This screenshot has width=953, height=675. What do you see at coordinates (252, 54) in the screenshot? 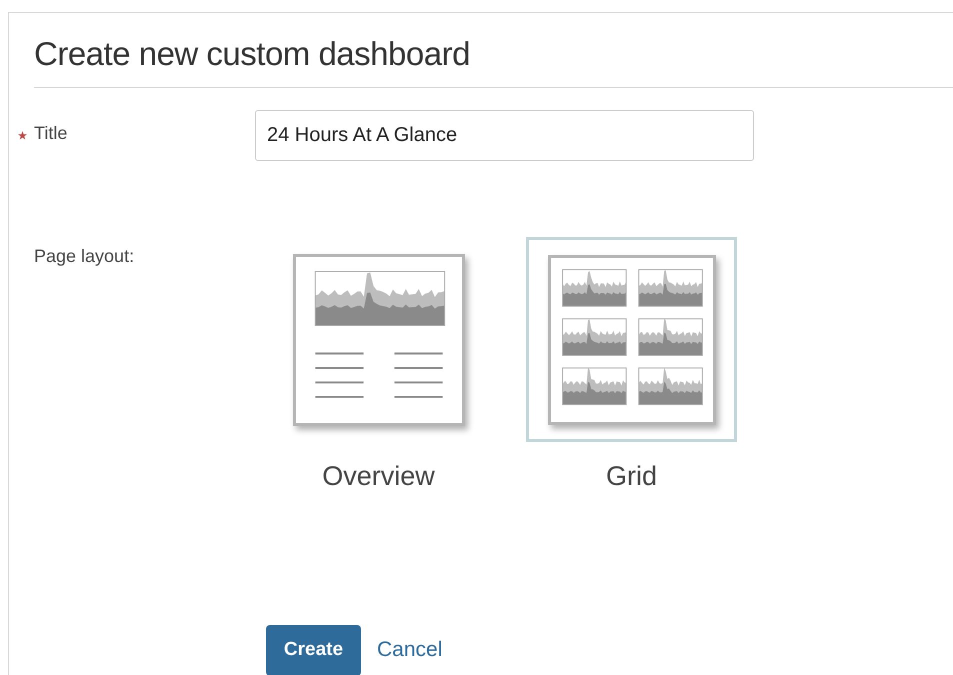
I see `dialog-heading: Create new custom dashboard` at bounding box center [252, 54].